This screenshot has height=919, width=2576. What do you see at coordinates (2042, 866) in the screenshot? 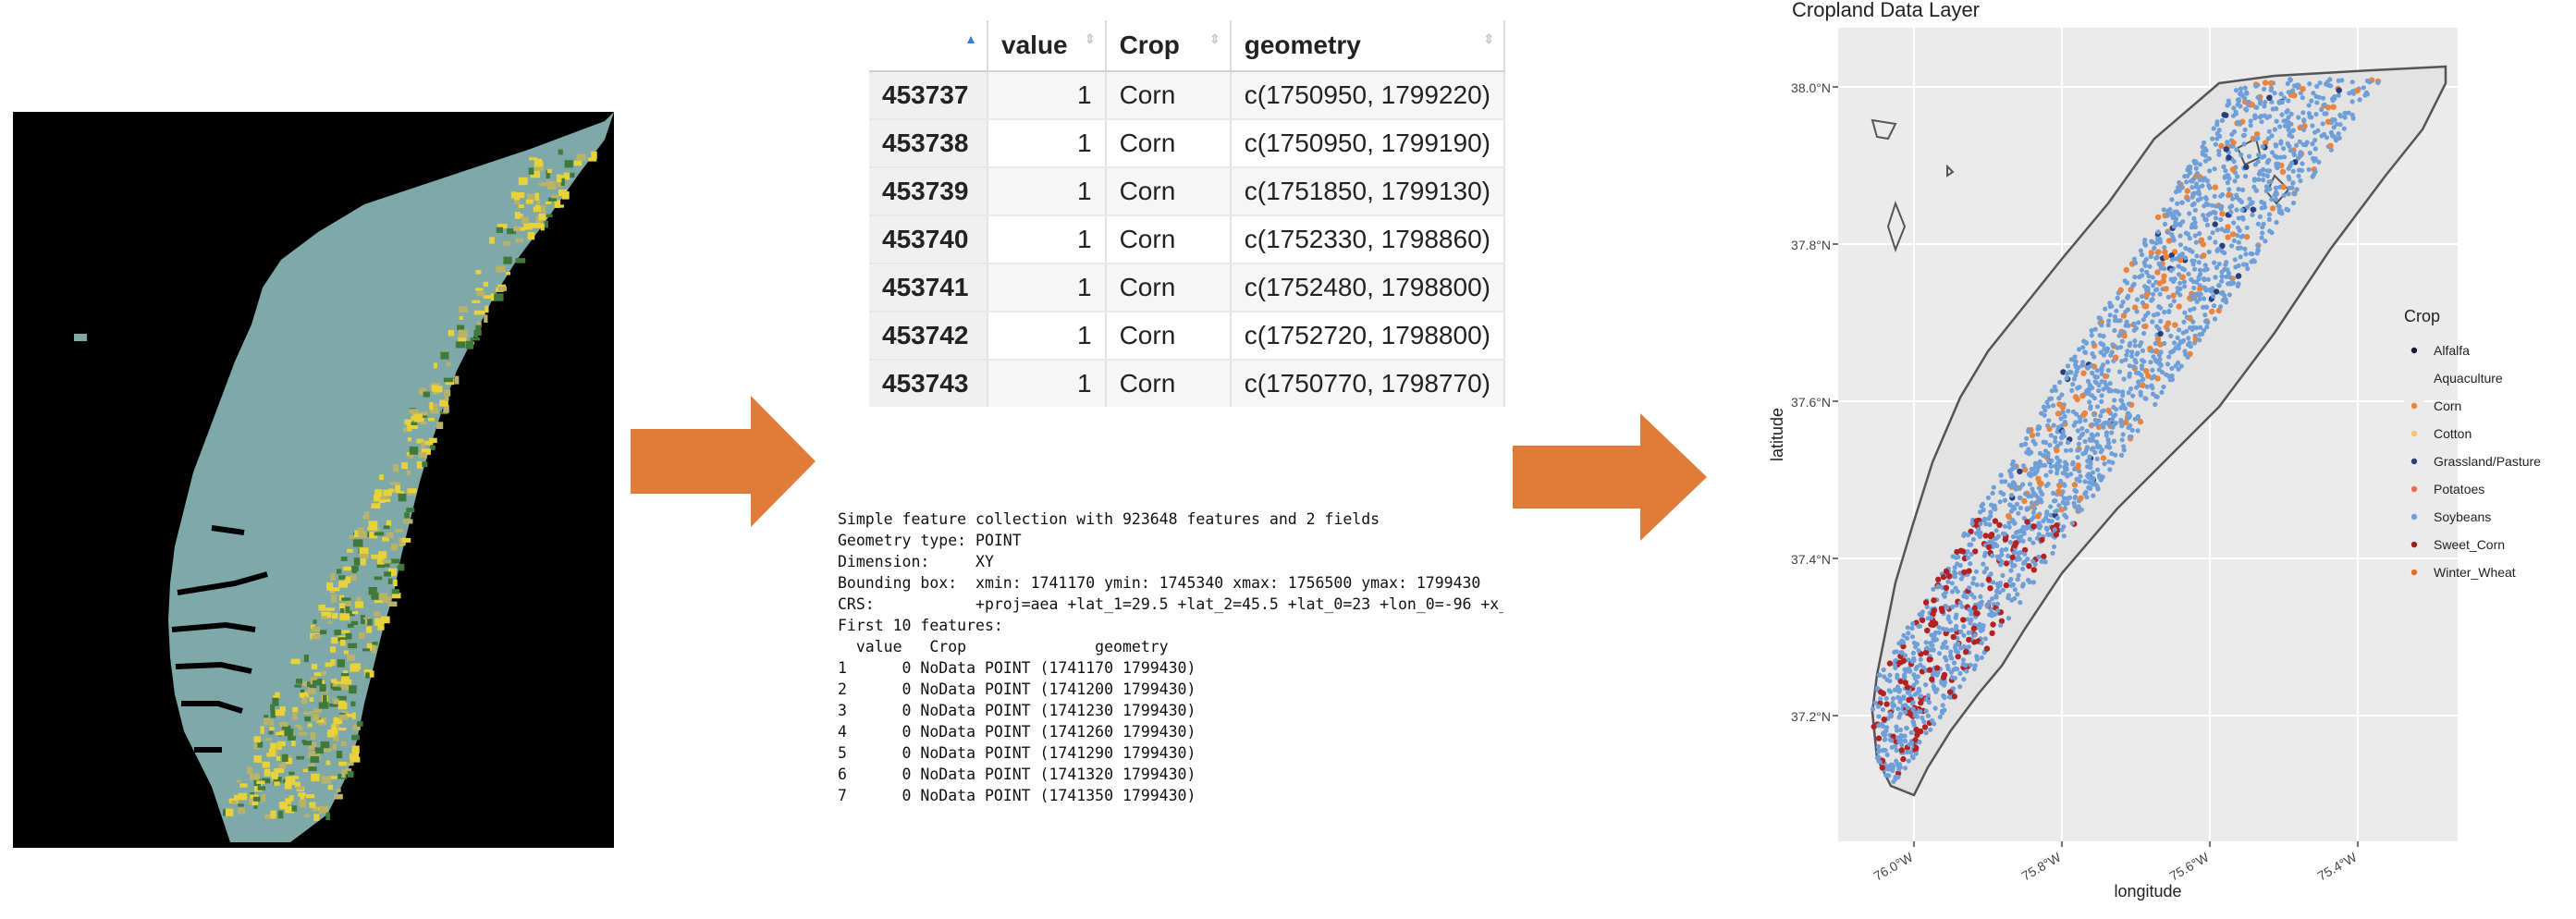
I see `x-tick-label: 75.8°W` at bounding box center [2042, 866].